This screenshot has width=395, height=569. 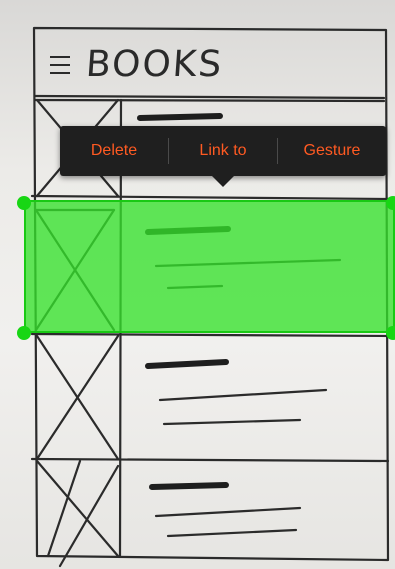 I want to click on hamburger-menu-icon, so click(x=60, y=66).